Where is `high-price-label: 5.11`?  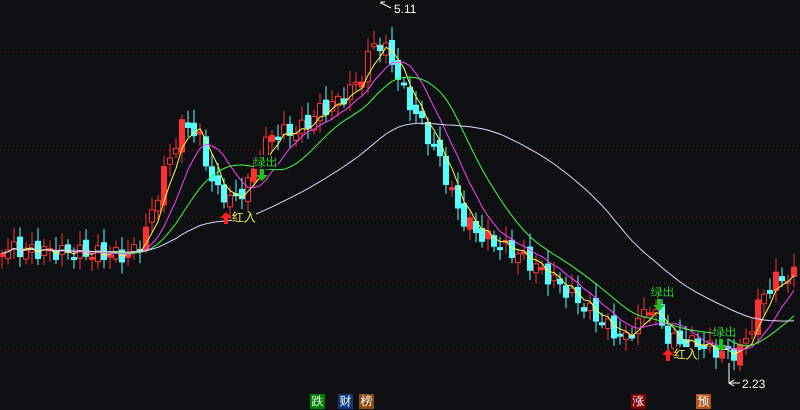 high-price-label: 5.11 is located at coordinates (405, 9).